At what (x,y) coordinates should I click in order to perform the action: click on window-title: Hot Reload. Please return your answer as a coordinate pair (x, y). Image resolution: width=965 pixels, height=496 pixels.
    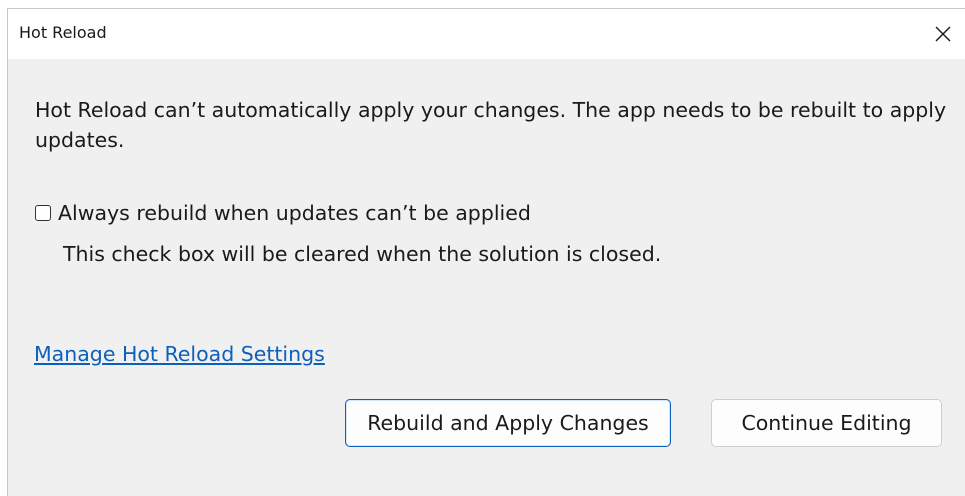
    Looking at the image, I should click on (63, 32).